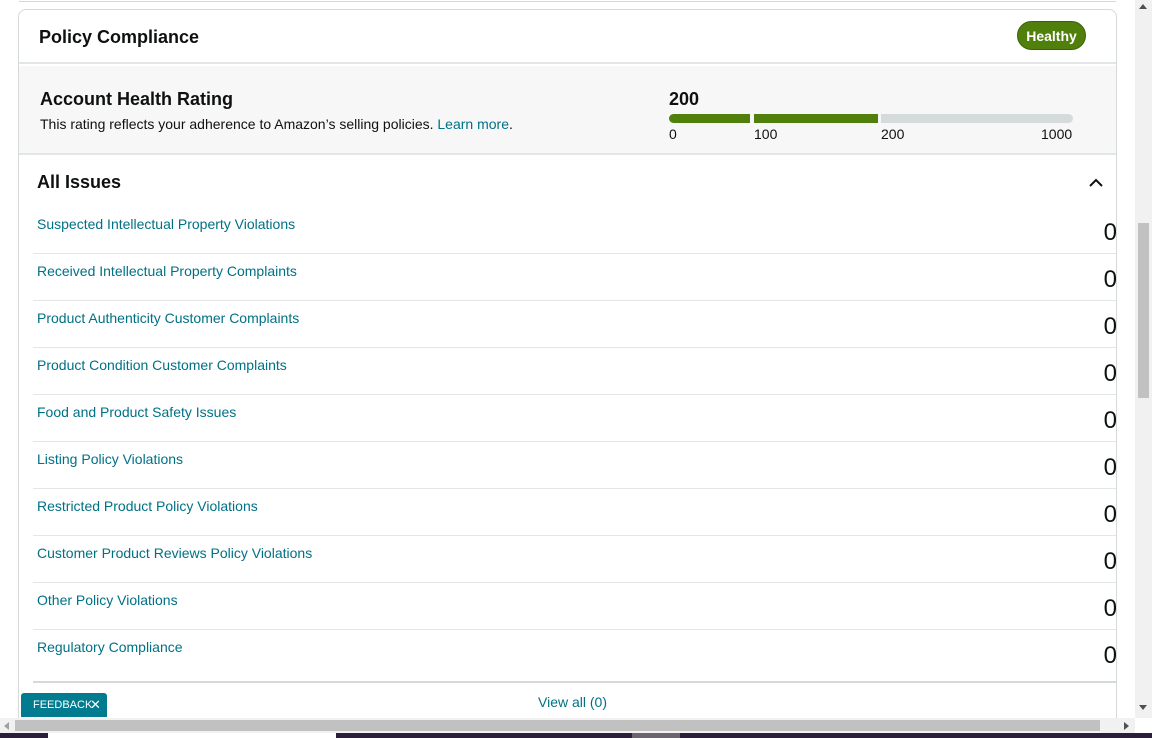 Image resolution: width=1152 pixels, height=738 pixels. I want to click on horizontal-scrollbar-thumb, so click(557, 725).